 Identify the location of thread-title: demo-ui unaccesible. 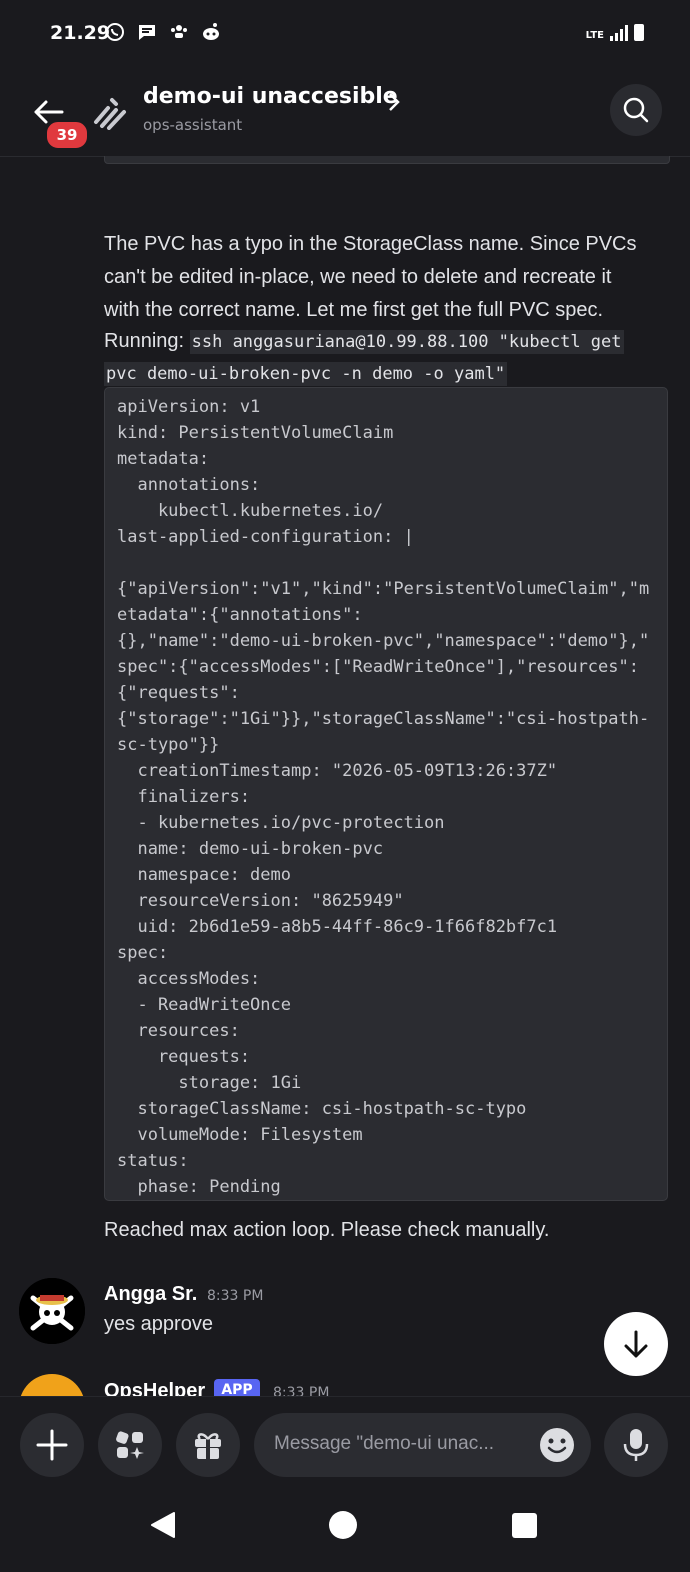
(270, 96).